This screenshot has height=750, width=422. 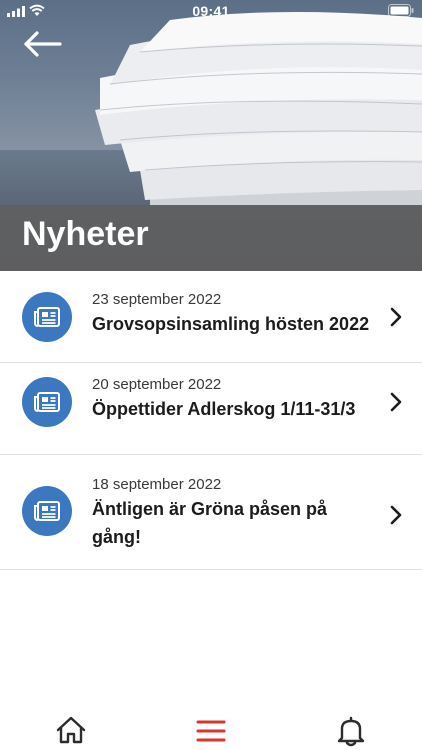 I want to click on page-title: Nyheter, so click(x=85, y=234).